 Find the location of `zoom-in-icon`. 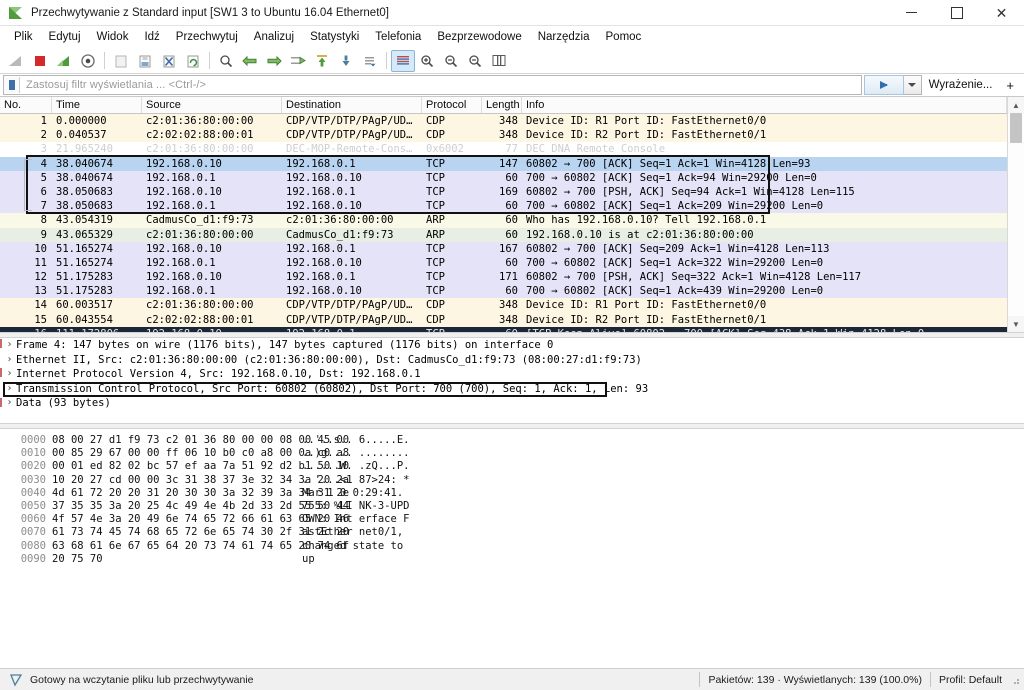

zoom-in-icon is located at coordinates (427, 61).